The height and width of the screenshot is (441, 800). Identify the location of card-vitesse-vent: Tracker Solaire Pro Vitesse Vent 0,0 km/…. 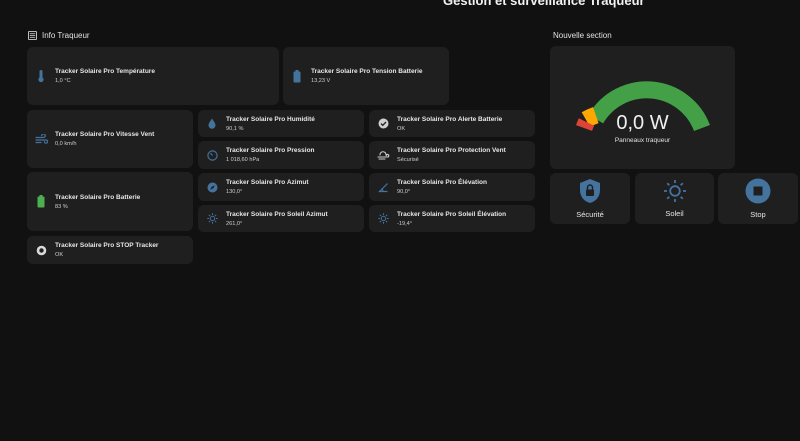
(110, 139).